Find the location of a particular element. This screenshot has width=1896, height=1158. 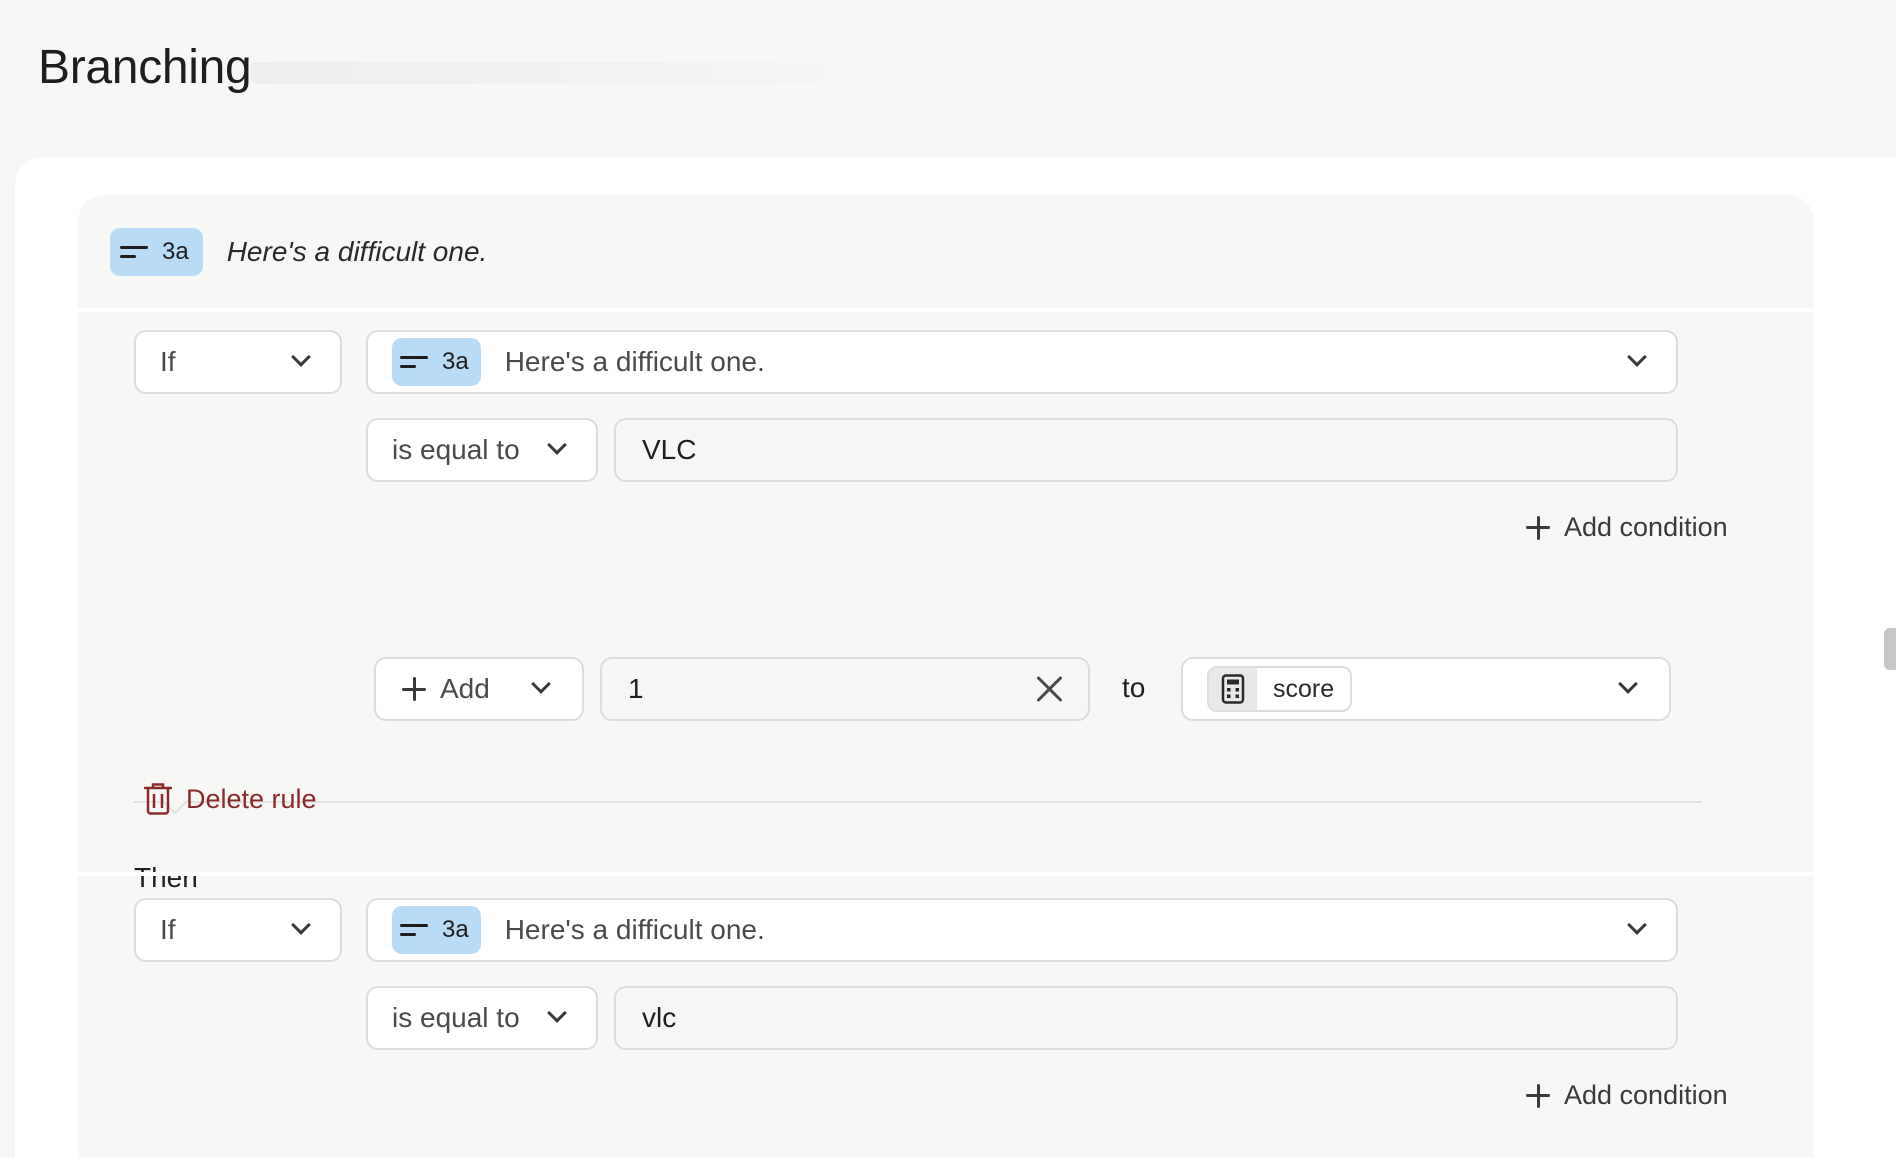

then-divider is located at coordinates (918, 802).